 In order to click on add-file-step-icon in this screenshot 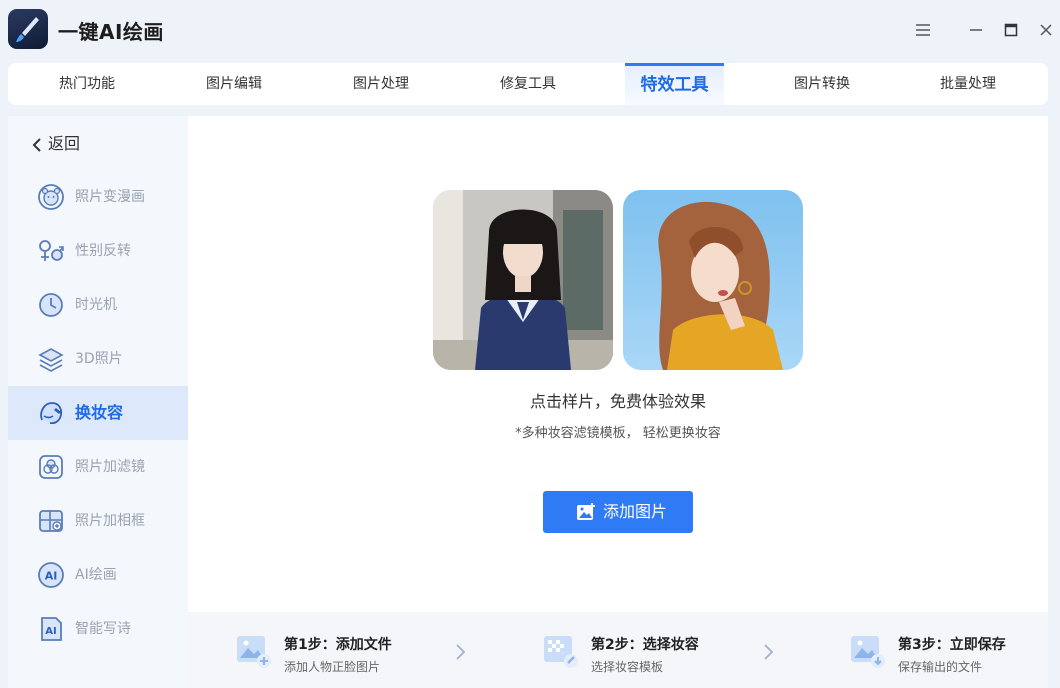, I will do `click(254, 652)`.